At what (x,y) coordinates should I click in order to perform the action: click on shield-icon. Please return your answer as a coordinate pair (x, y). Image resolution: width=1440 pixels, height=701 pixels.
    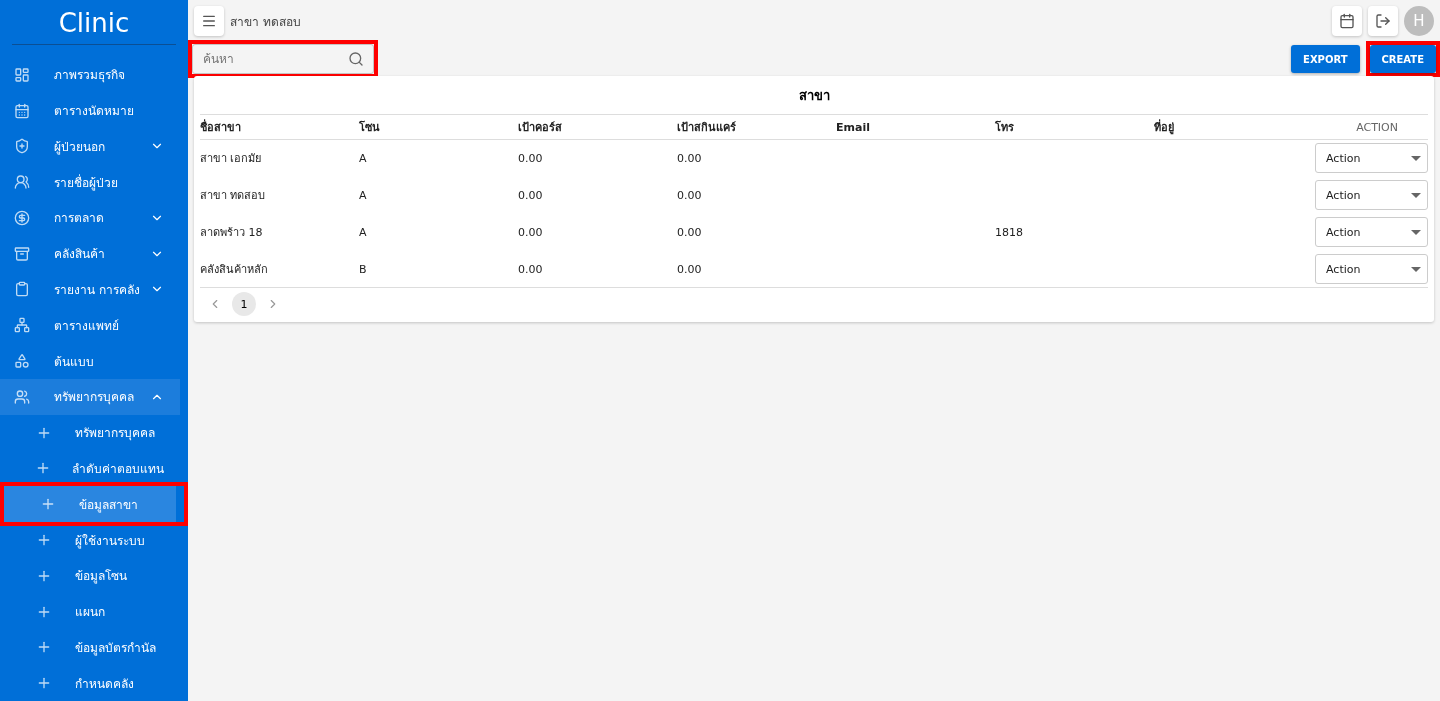
    Looking at the image, I should click on (22, 146).